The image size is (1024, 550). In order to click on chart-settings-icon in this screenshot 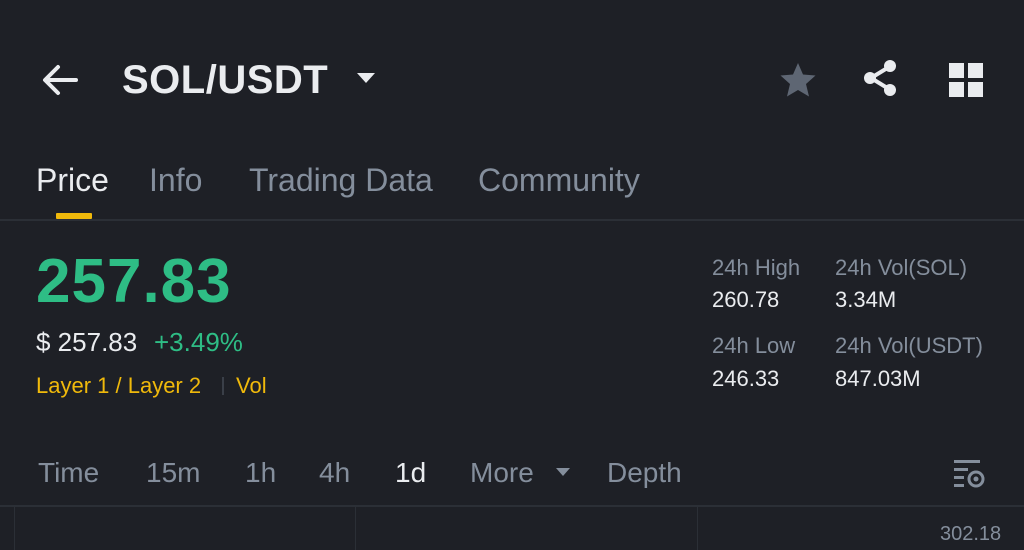, I will do `click(969, 474)`.